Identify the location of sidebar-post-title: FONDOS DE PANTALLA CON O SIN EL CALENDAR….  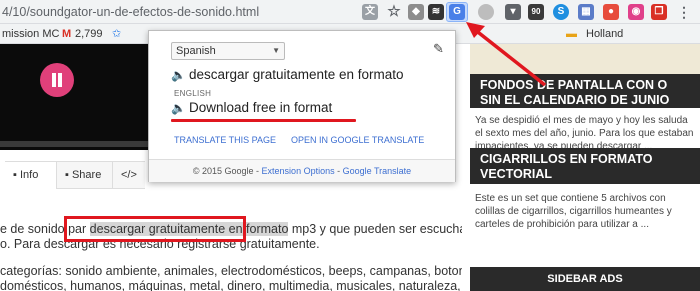
(585, 98).